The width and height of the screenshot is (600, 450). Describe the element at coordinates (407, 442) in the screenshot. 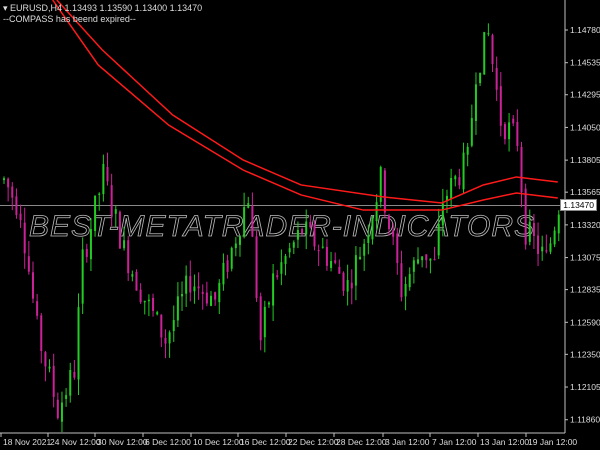

I see `x-tick-label: 3 Jan 12:00` at that location.